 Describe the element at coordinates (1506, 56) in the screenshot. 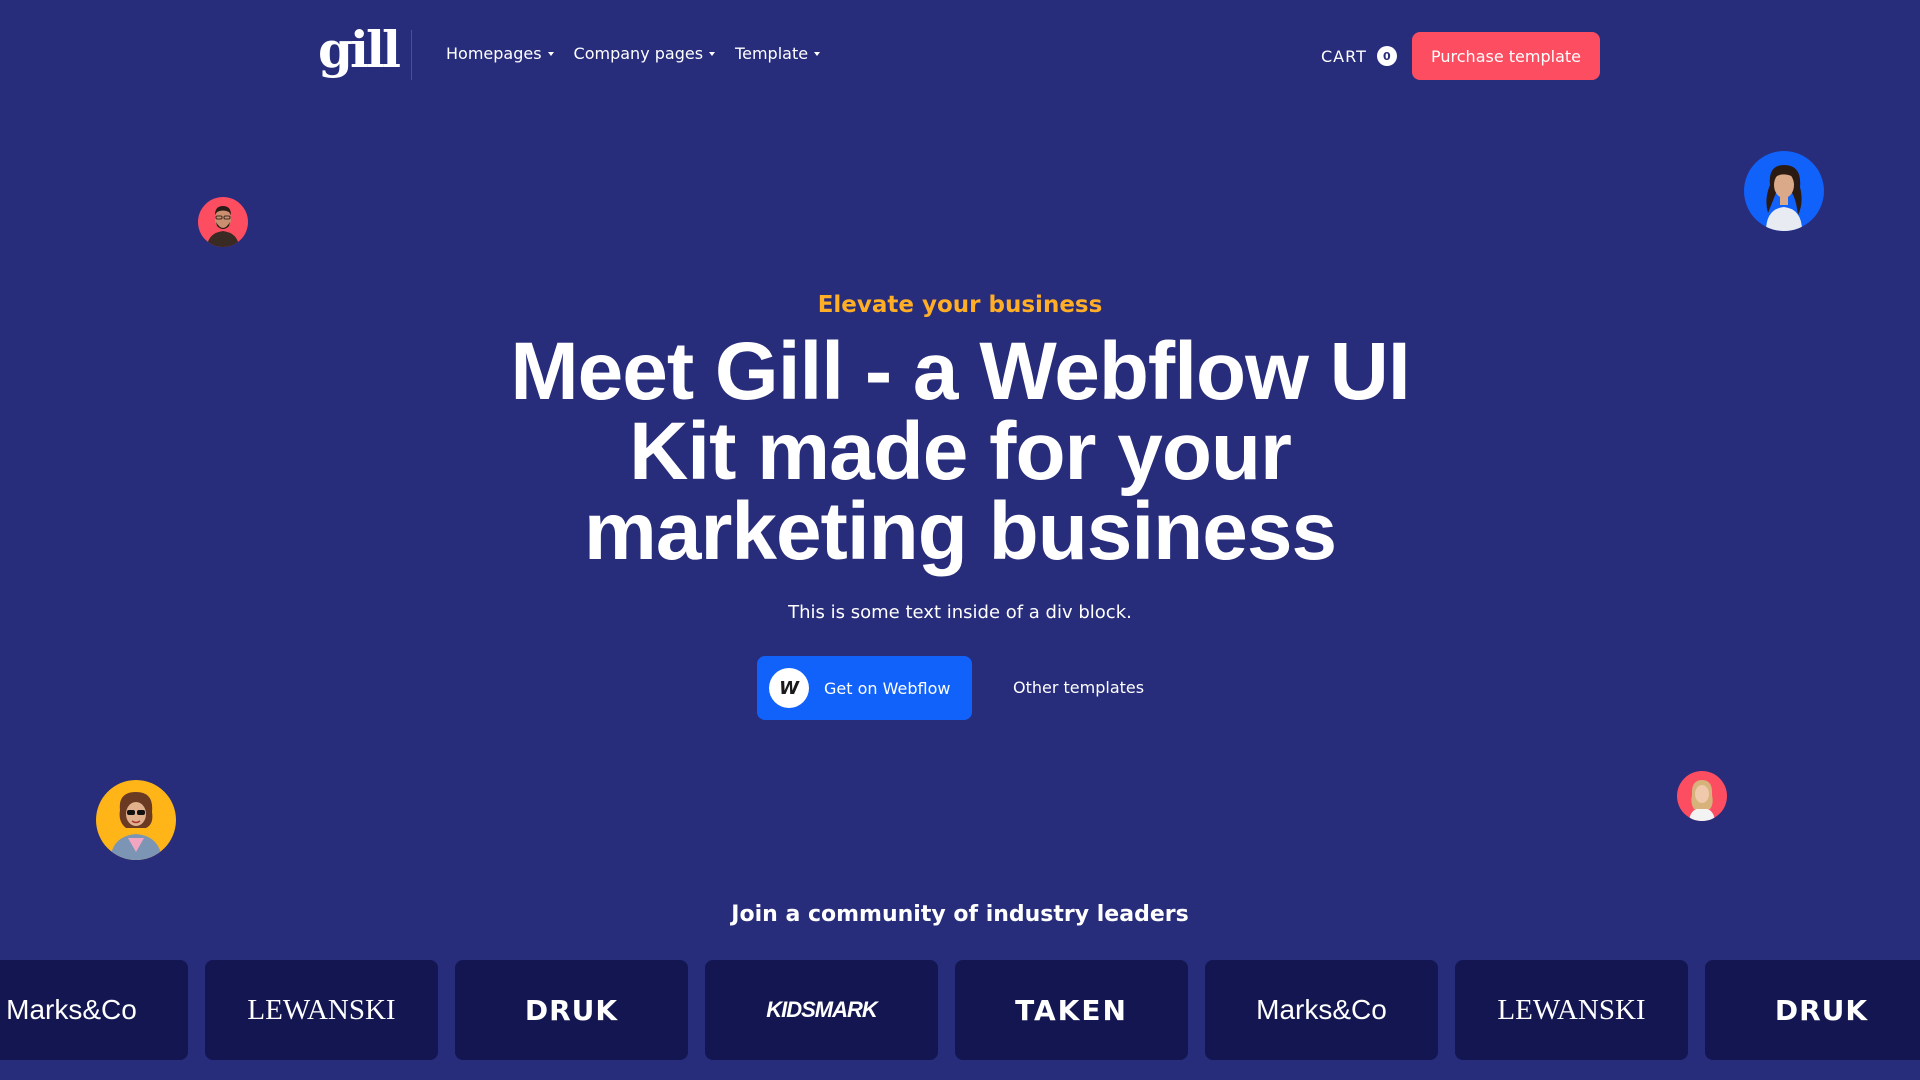

I see `purchase-template-button: Purchase template` at that location.